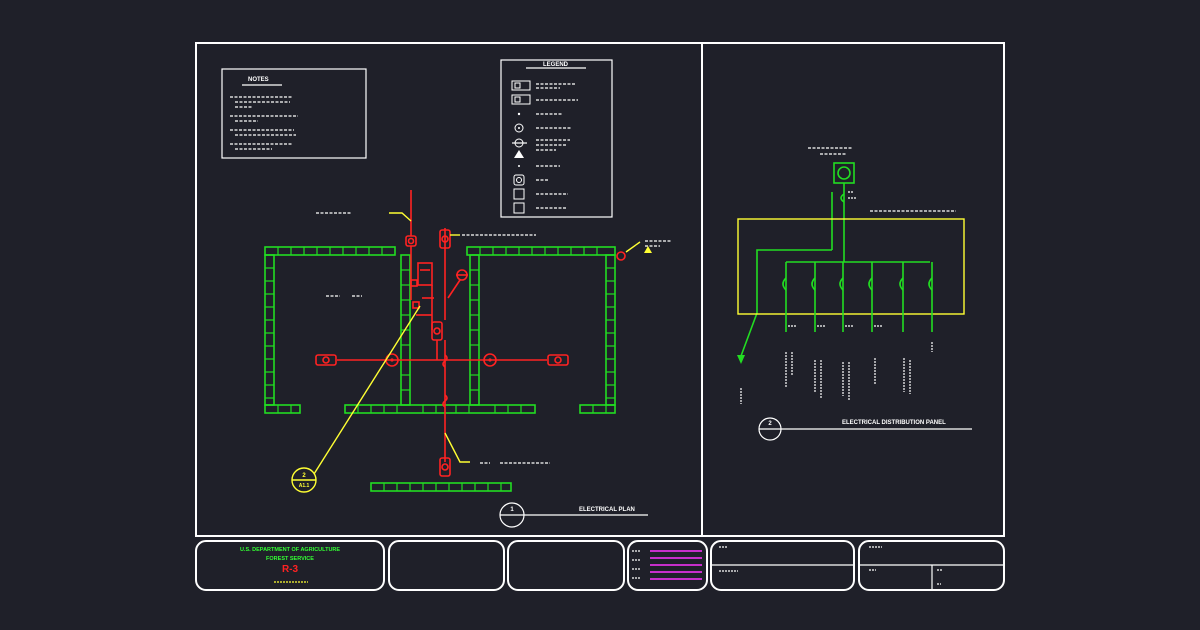 This screenshot has height=630, width=1200. What do you see at coordinates (556, 138) in the screenshot?
I see `legend-box: LEGEND` at bounding box center [556, 138].